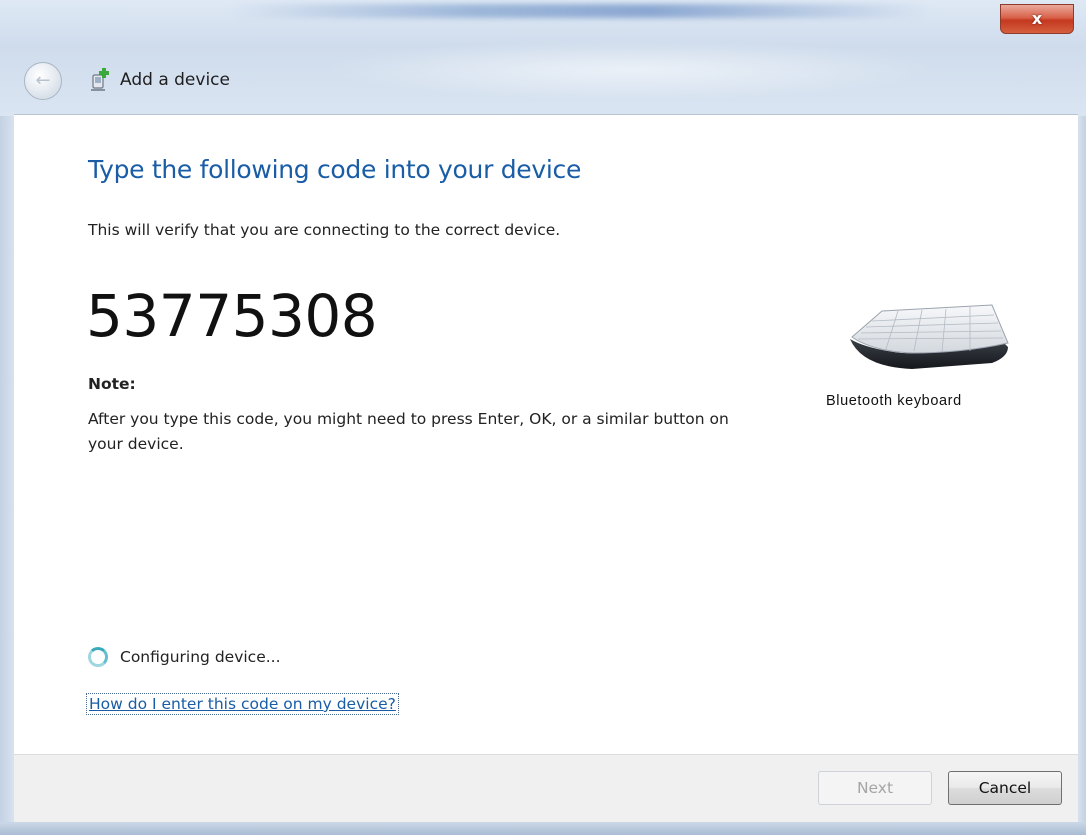  I want to click on close-icon: x, so click(1037, 18).